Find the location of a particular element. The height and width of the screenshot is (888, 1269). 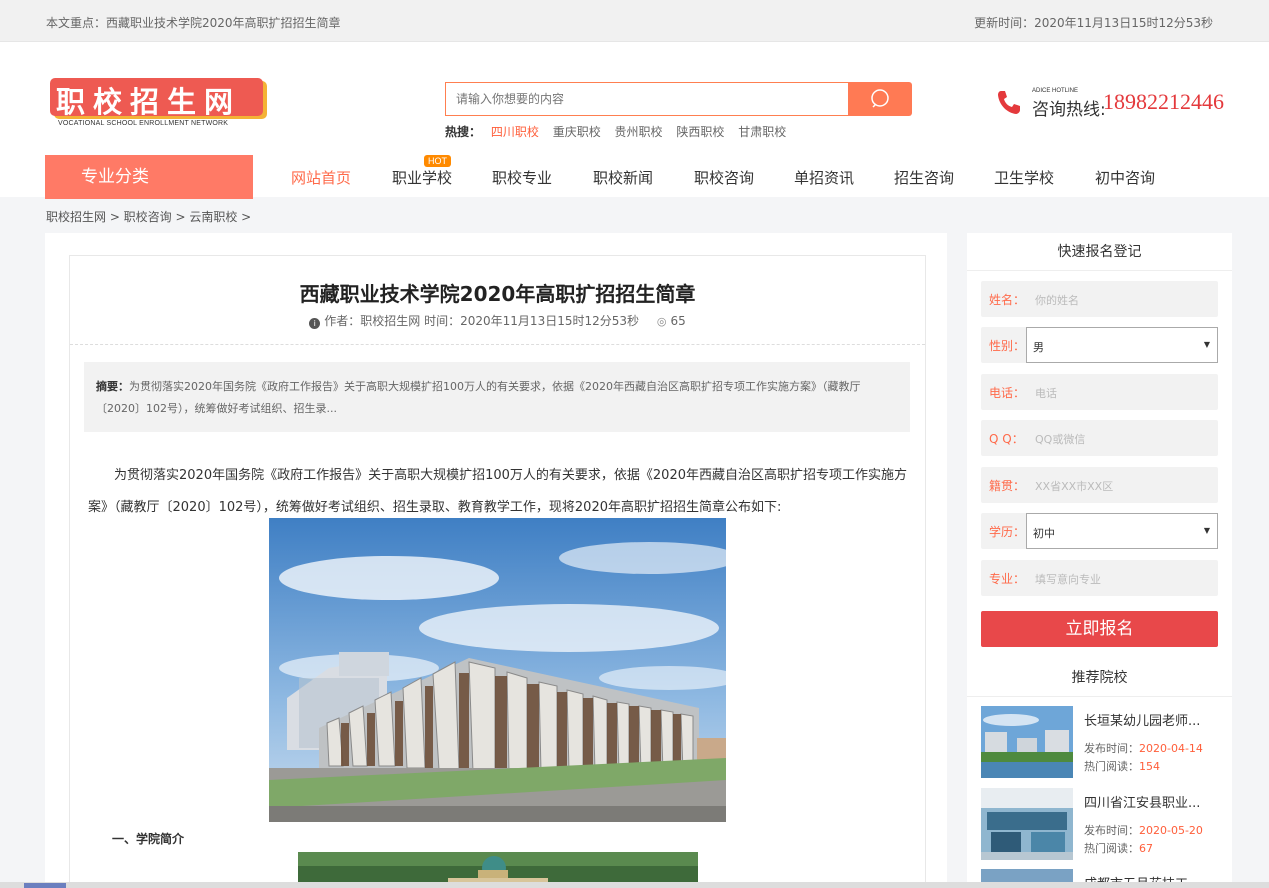

nav-home: 网站首页 is located at coordinates (321, 177).